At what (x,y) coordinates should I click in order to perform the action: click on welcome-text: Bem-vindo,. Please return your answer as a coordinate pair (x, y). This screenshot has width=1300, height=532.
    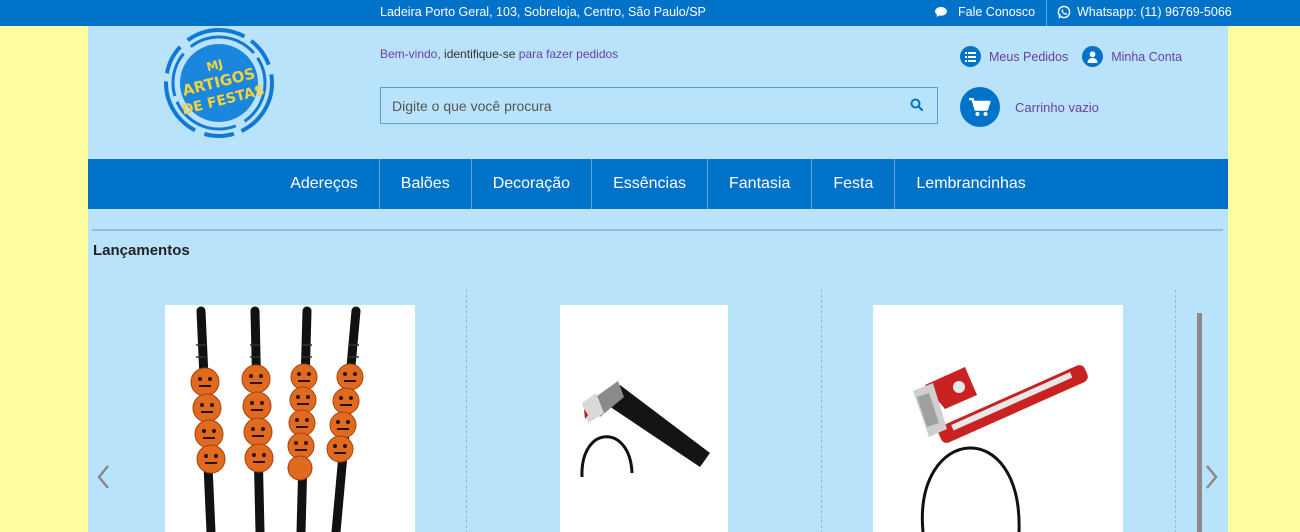
    Looking at the image, I should click on (410, 54).